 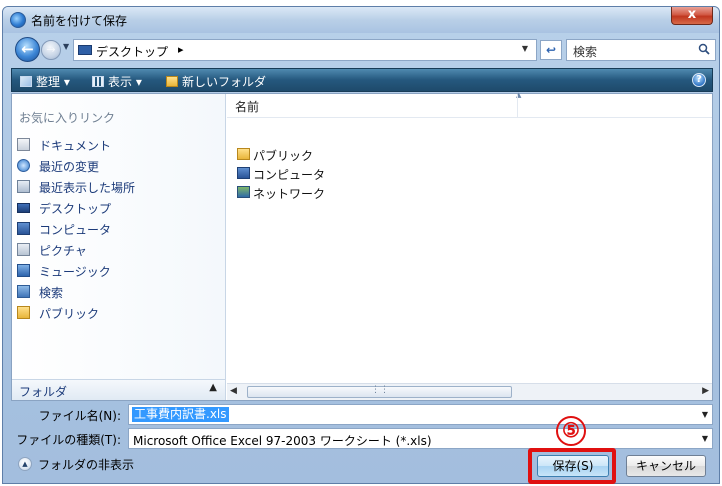 I want to click on back-arrow-icon: ←, so click(x=27, y=49).